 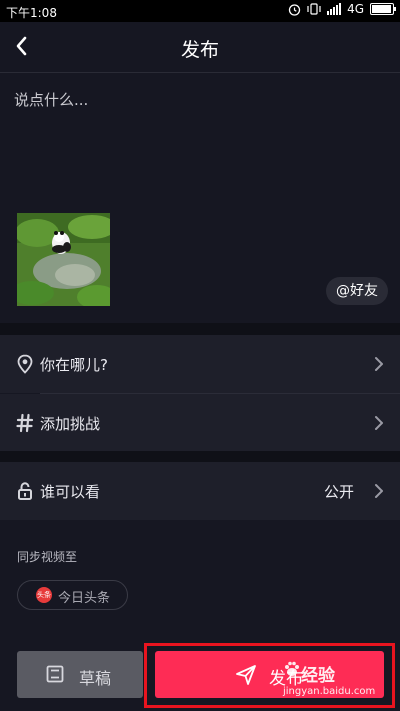 What do you see at coordinates (294, 9) in the screenshot?
I see `alarm-icon` at bounding box center [294, 9].